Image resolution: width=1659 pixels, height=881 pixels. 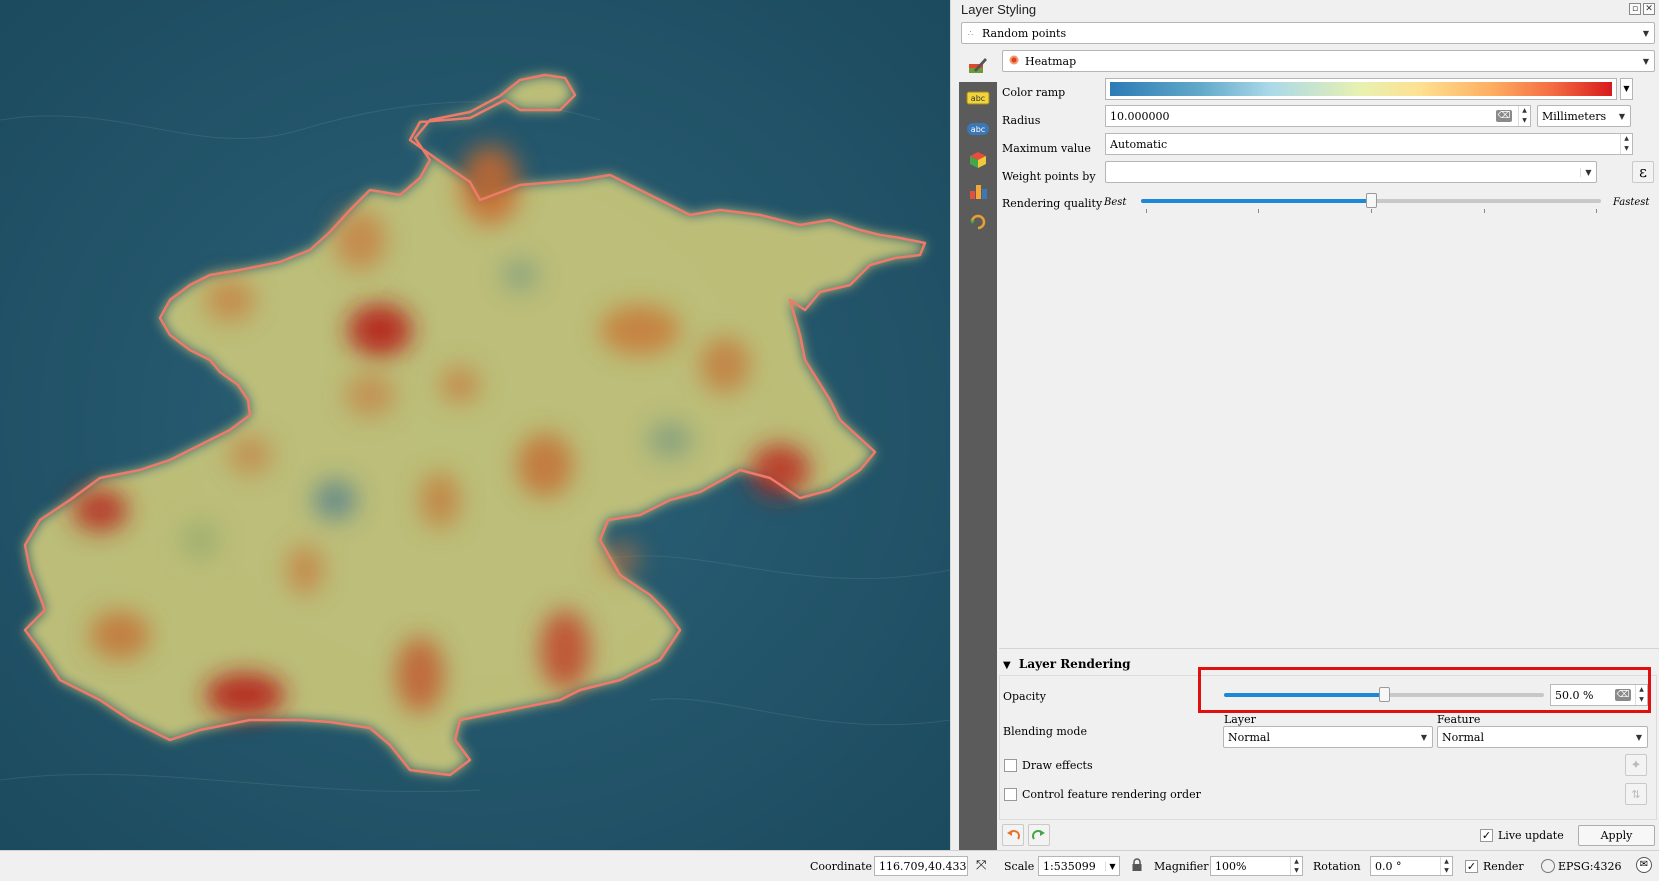 What do you see at coordinates (1045, 731) in the screenshot?
I see `blending-mode-label: Blending mode` at bounding box center [1045, 731].